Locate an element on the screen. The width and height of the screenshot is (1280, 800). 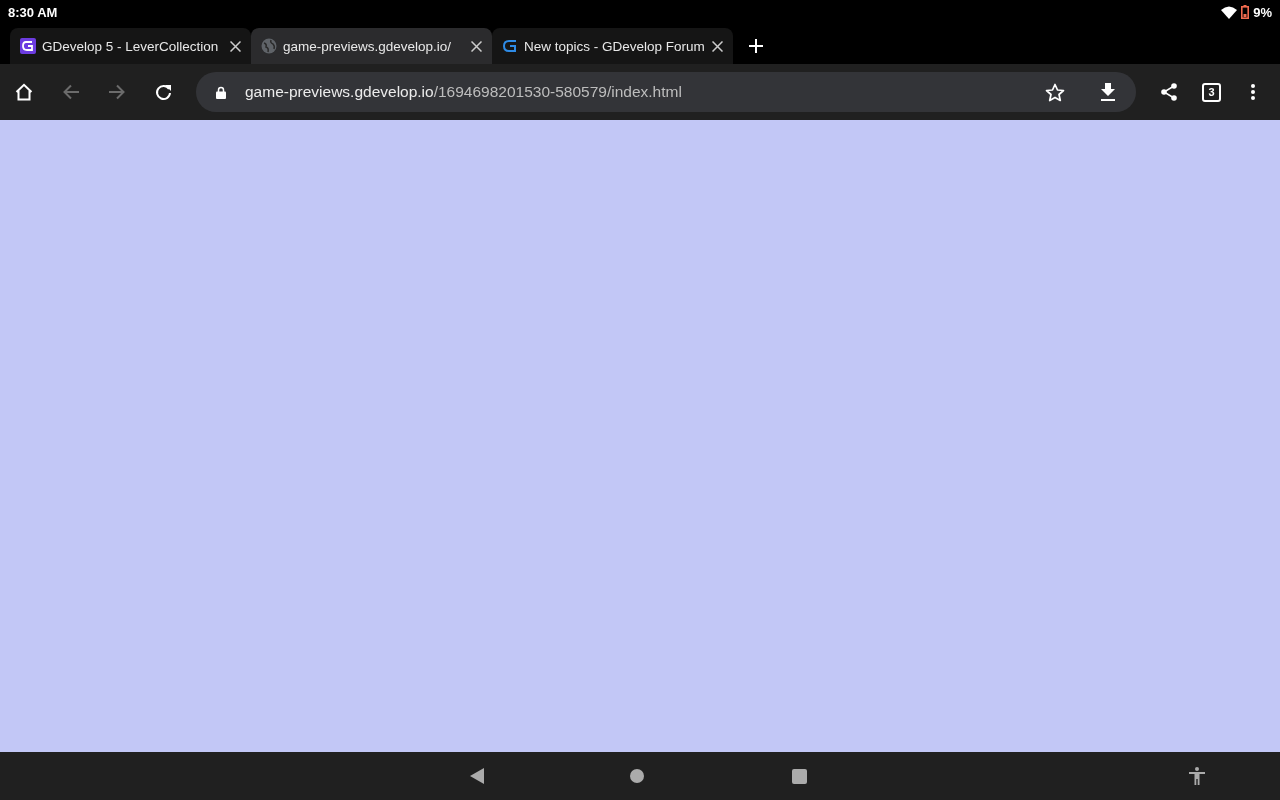
tab-title: game-previews.gdevelop.io/ is located at coordinates (368, 46).